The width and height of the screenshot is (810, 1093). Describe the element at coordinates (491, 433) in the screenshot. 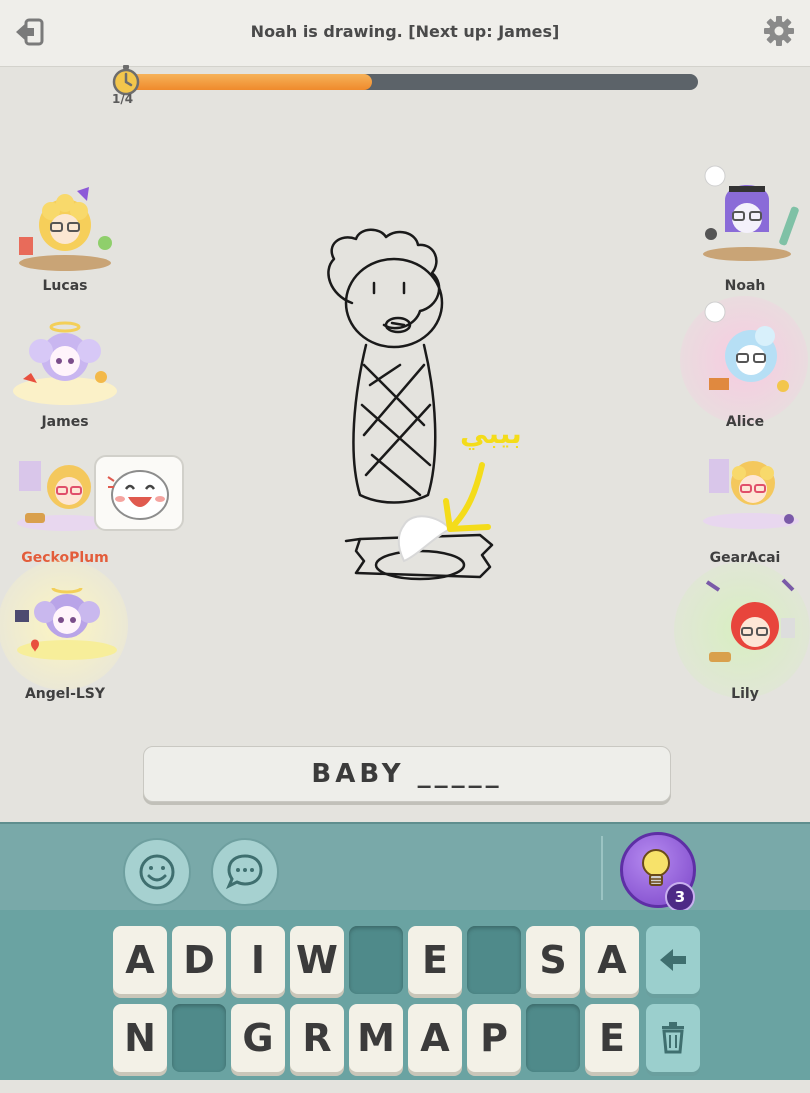

I see `drawing-annotation-text: بيبي` at that location.